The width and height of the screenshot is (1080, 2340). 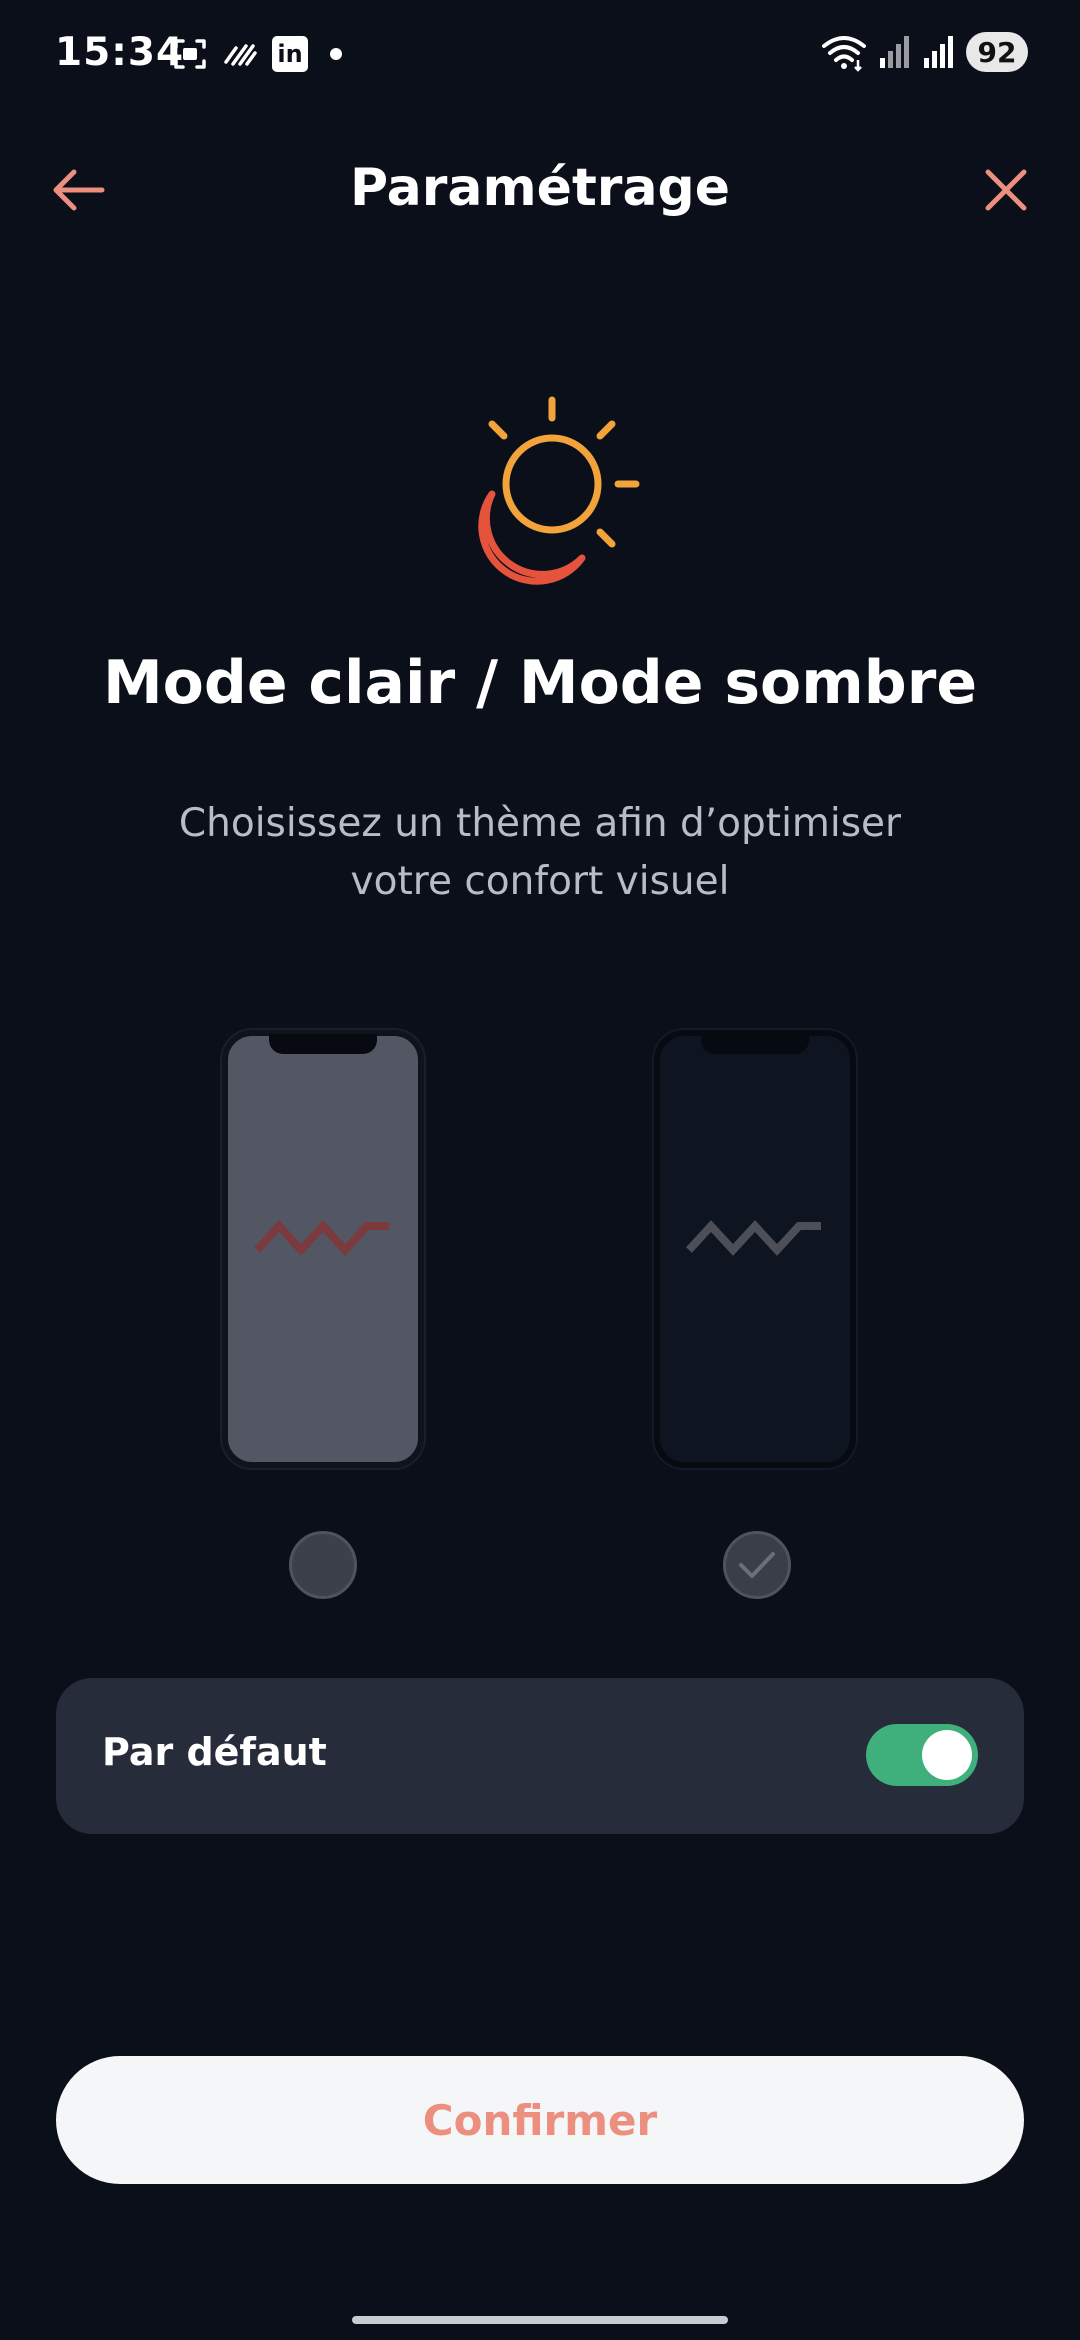 I want to click on dark-theme-radio, so click(x=757, y=1565).